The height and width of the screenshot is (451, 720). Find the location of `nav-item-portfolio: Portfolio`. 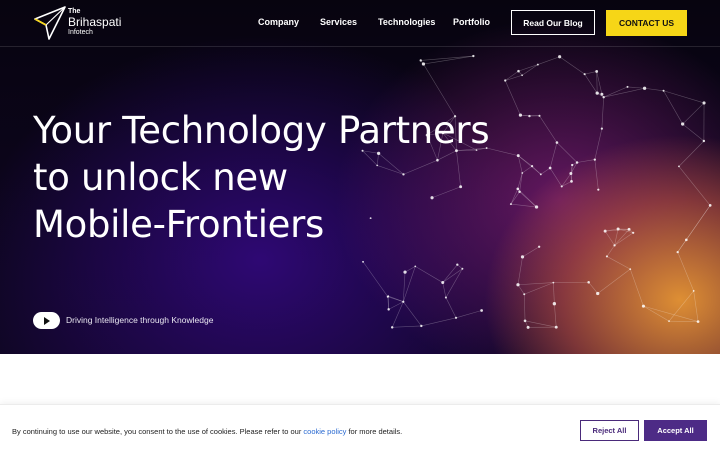

nav-item-portfolio: Portfolio is located at coordinates (471, 22).